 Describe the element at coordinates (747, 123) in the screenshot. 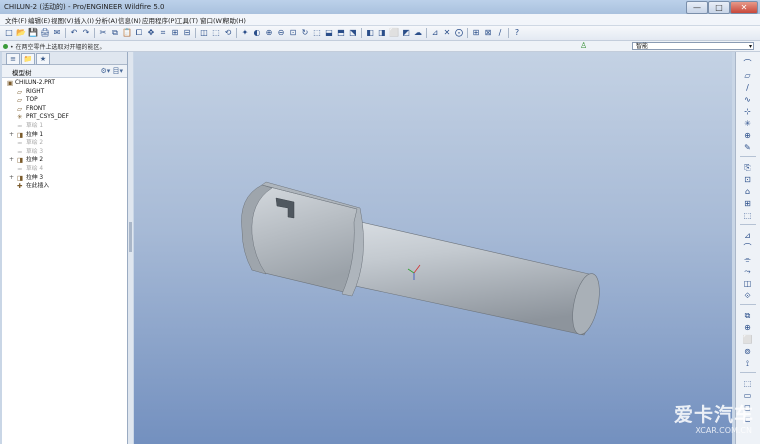

I see `feature-tool-5-icon: ✳` at that location.